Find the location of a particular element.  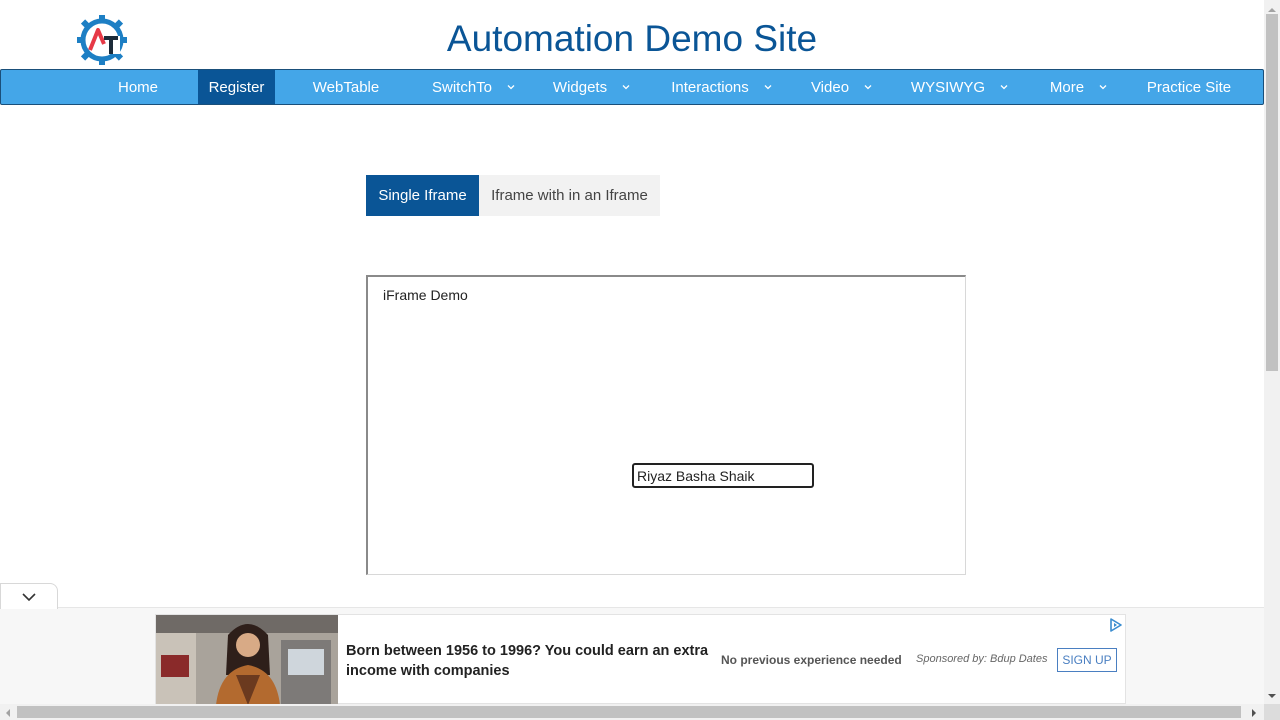

scroll-up-arrow-icon is located at coordinates (1272, 7).